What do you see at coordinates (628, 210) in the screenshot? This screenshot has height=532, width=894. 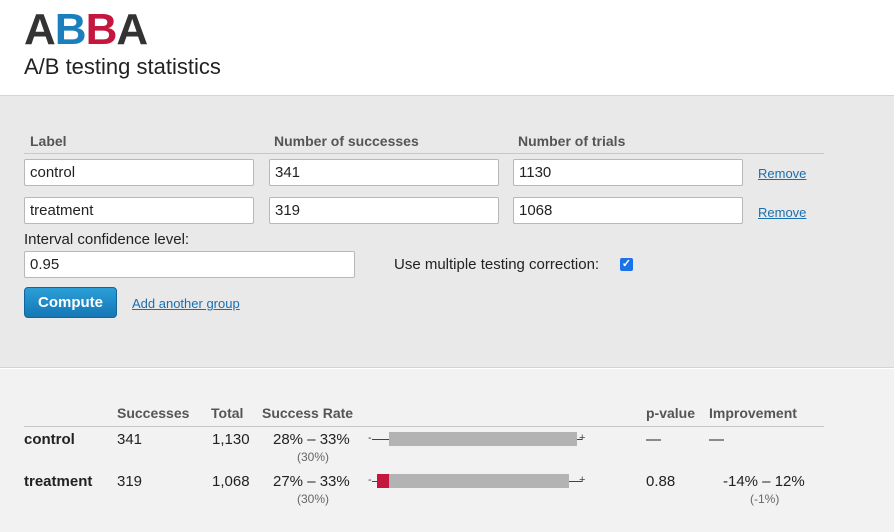 I see `trials-input: 1068` at bounding box center [628, 210].